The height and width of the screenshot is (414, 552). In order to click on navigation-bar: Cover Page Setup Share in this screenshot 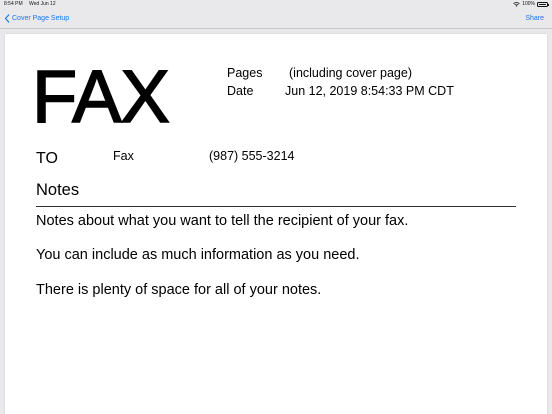, I will do `click(276, 19)`.